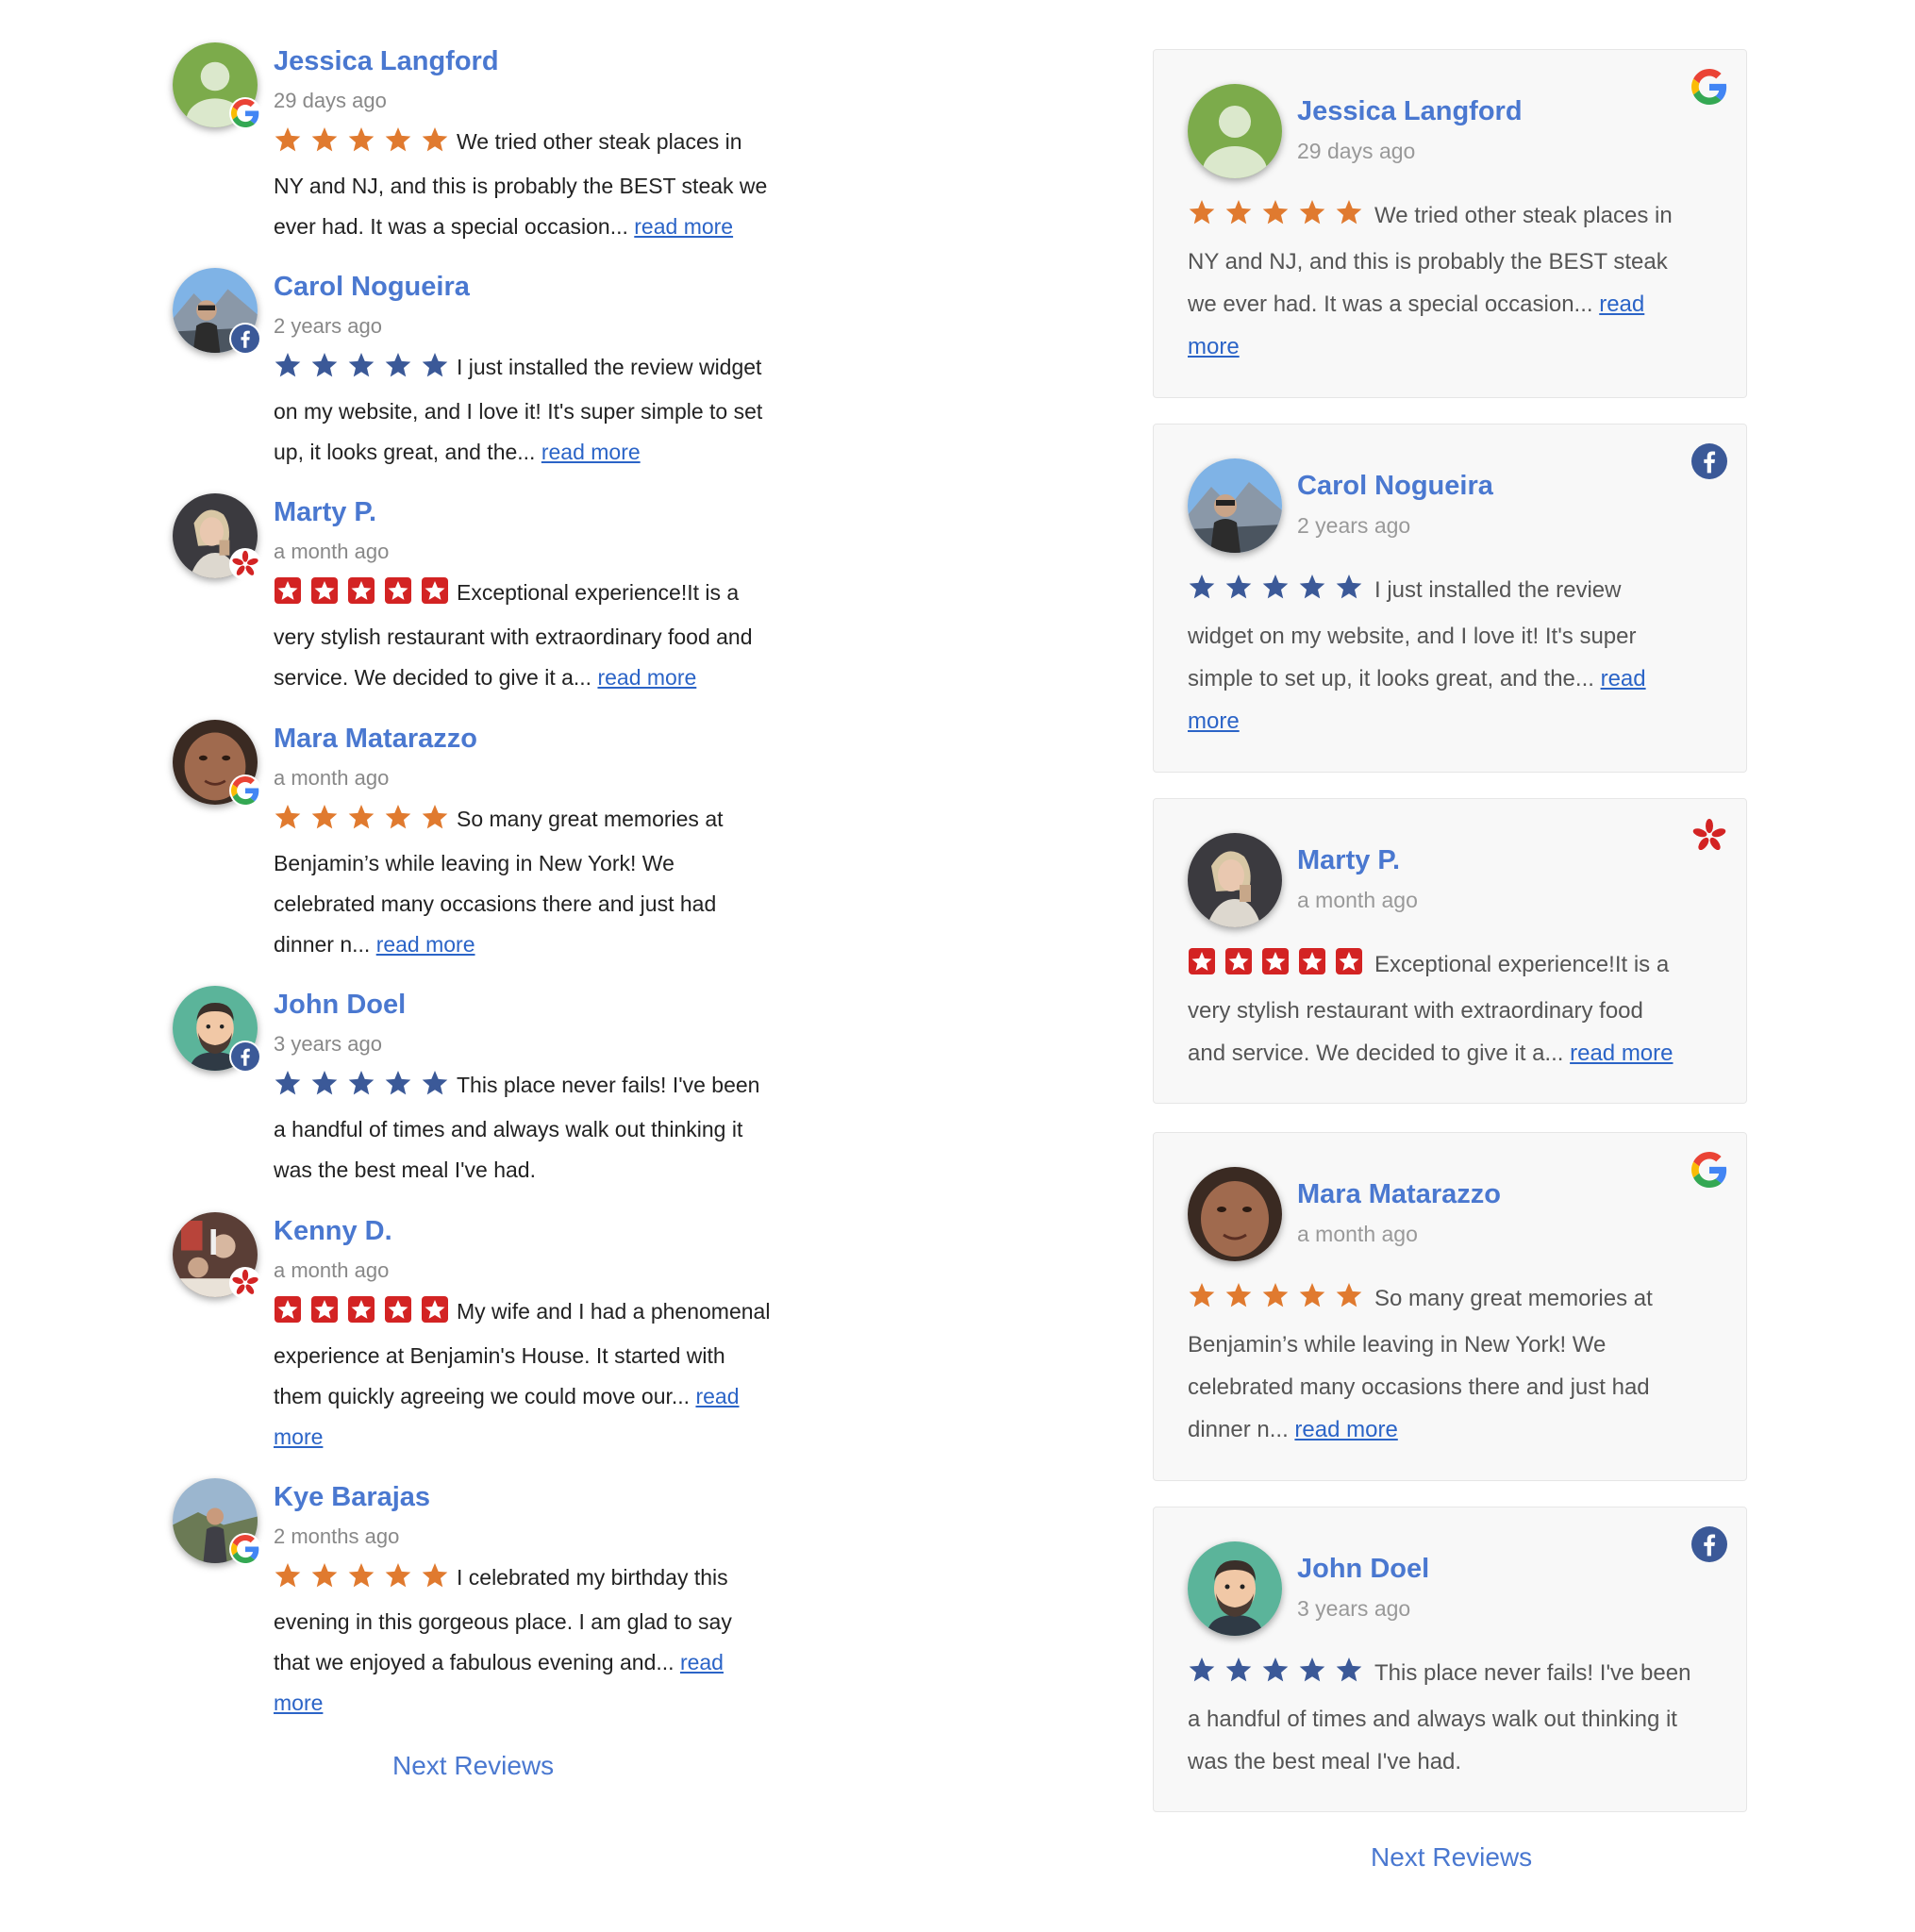 This screenshot has width=1915, height=1932. Describe the element at coordinates (592, 1577) in the screenshot. I see `review-text-line: I celebrated my birthday this` at that location.